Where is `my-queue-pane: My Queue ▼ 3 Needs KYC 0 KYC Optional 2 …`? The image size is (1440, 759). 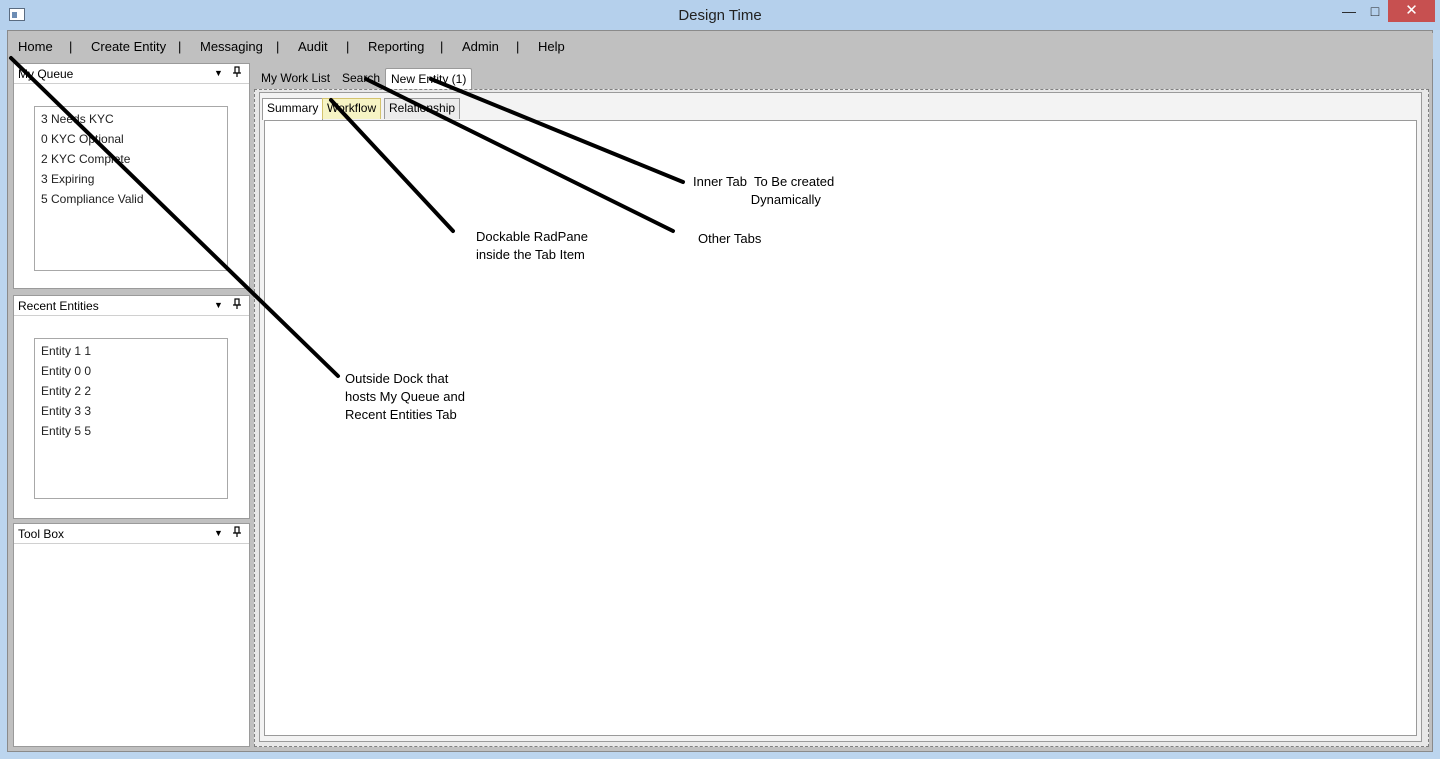 my-queue-pane: My Queue ▼ 3 Needs KYC 0 KYC Optional 2 … is located at coordinates (131, 176).